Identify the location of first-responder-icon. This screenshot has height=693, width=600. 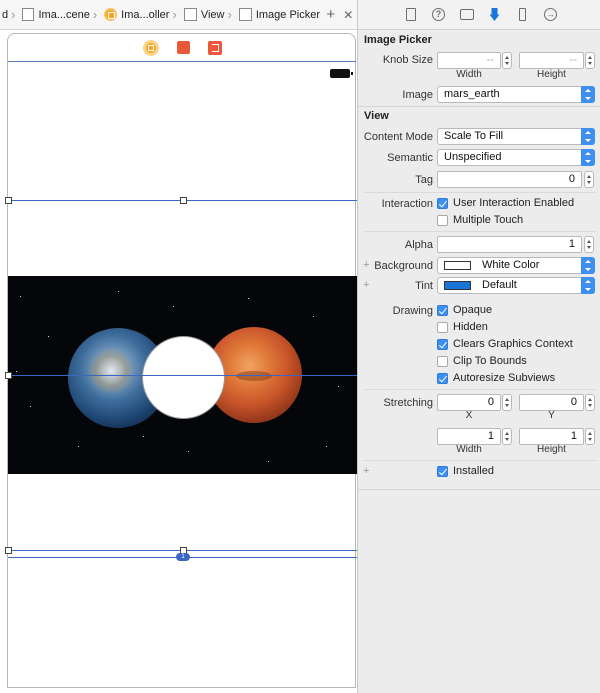
(183, 47).